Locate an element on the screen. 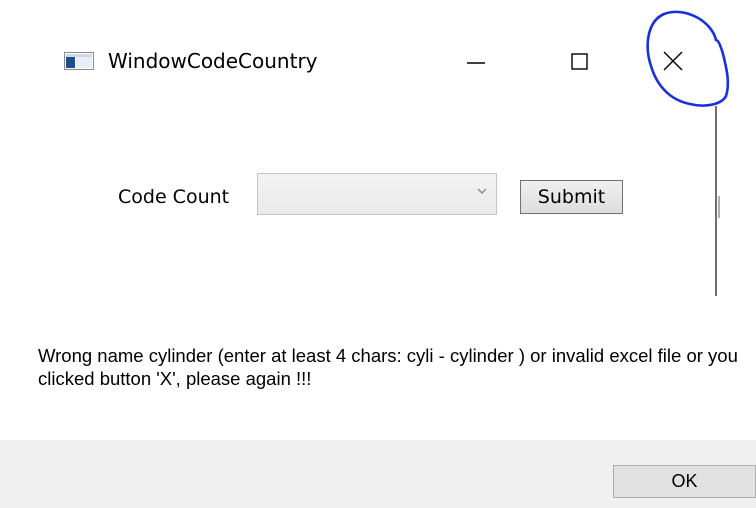 This screenshot has width=756, height=508. minimize-icon is located at coordinates (473, 62).